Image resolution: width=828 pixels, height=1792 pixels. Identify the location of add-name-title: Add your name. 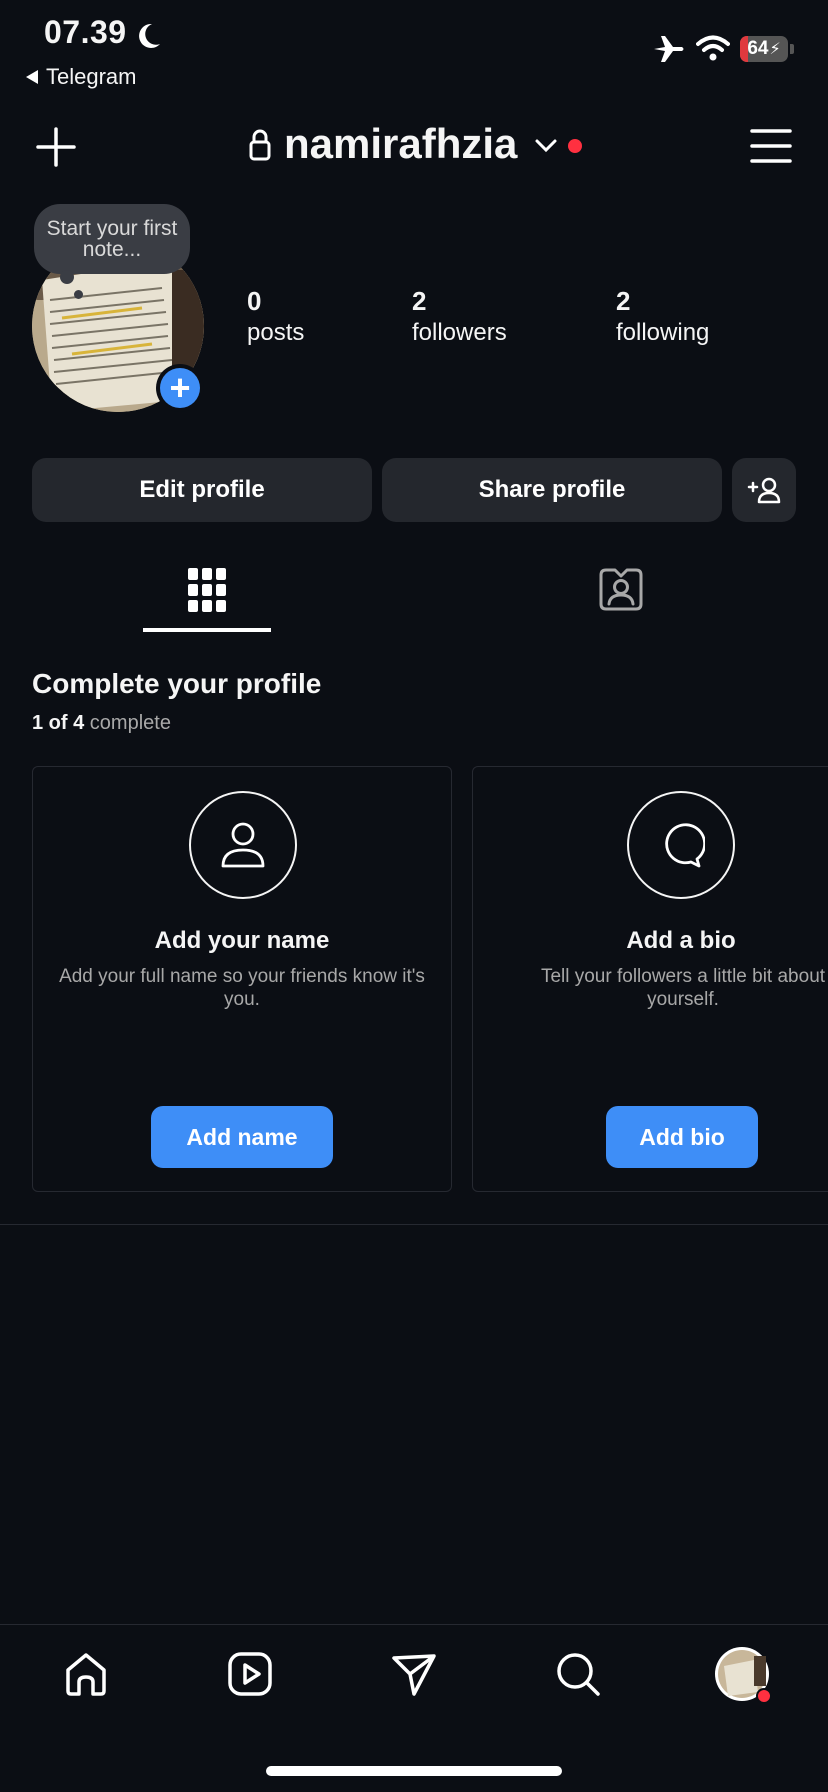
(242, 940).